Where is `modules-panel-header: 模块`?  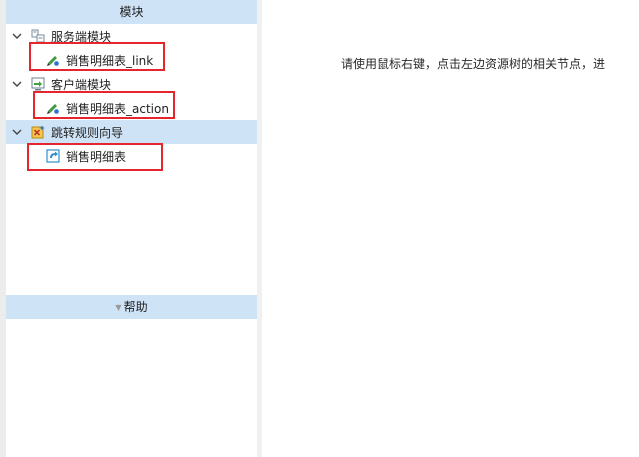
modules-panel-header: 模块 is located at coordinates (131, 12).